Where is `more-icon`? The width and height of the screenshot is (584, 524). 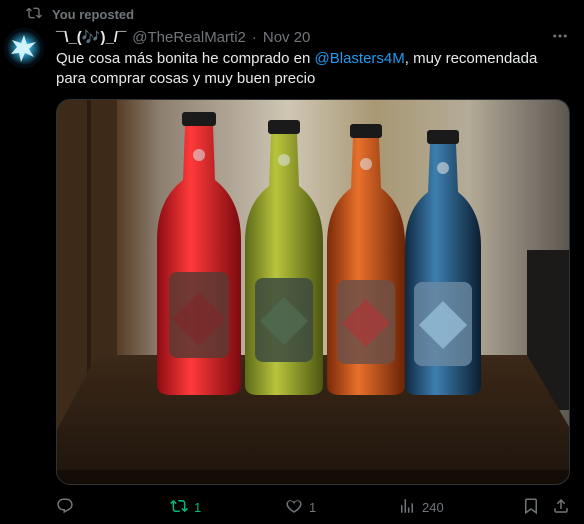 more-icon is located at coordinates (560, 38).